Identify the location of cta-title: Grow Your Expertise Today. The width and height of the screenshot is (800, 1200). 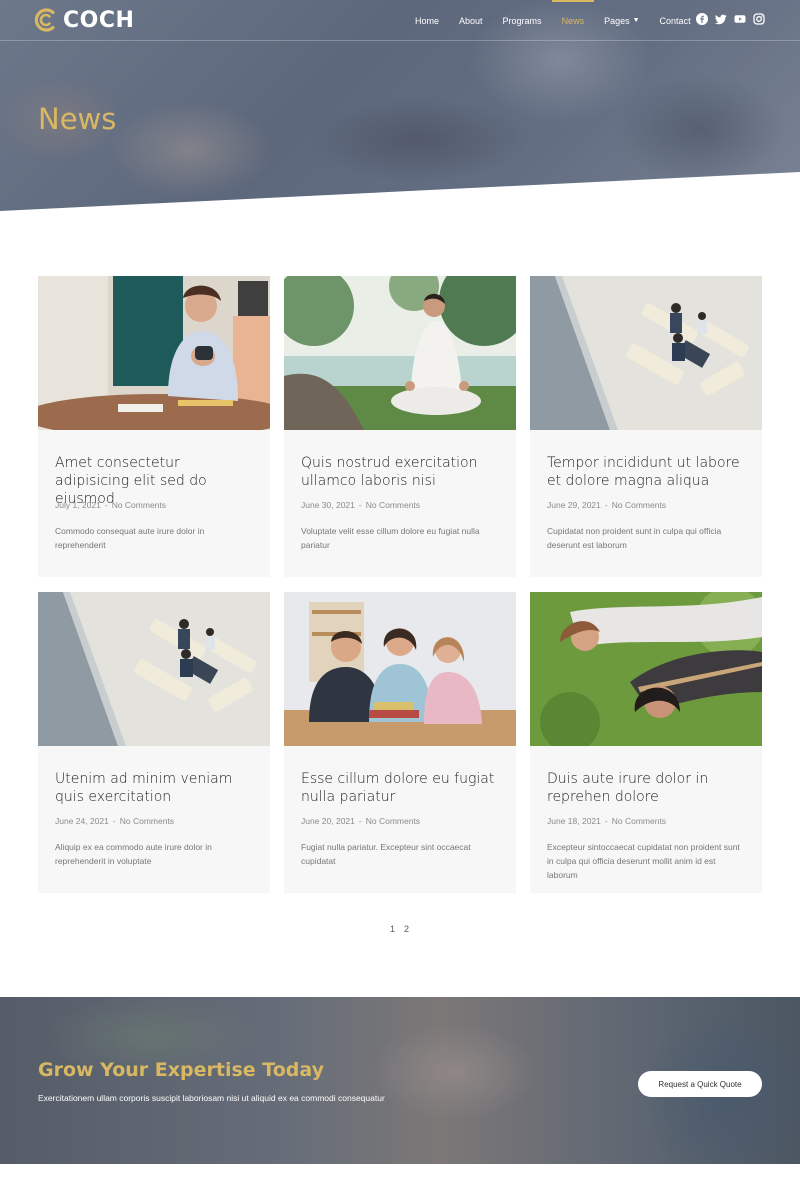
(181, 1070).